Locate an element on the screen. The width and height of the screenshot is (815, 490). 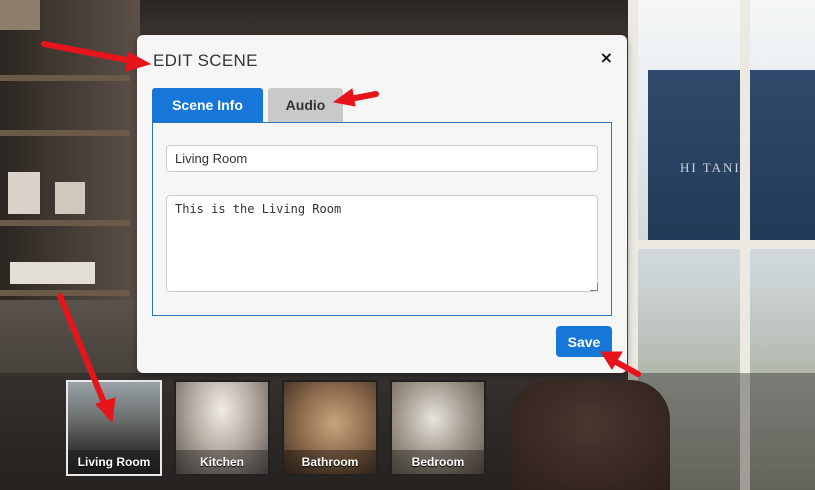
close-button: × is located at coordinates (606, 58).